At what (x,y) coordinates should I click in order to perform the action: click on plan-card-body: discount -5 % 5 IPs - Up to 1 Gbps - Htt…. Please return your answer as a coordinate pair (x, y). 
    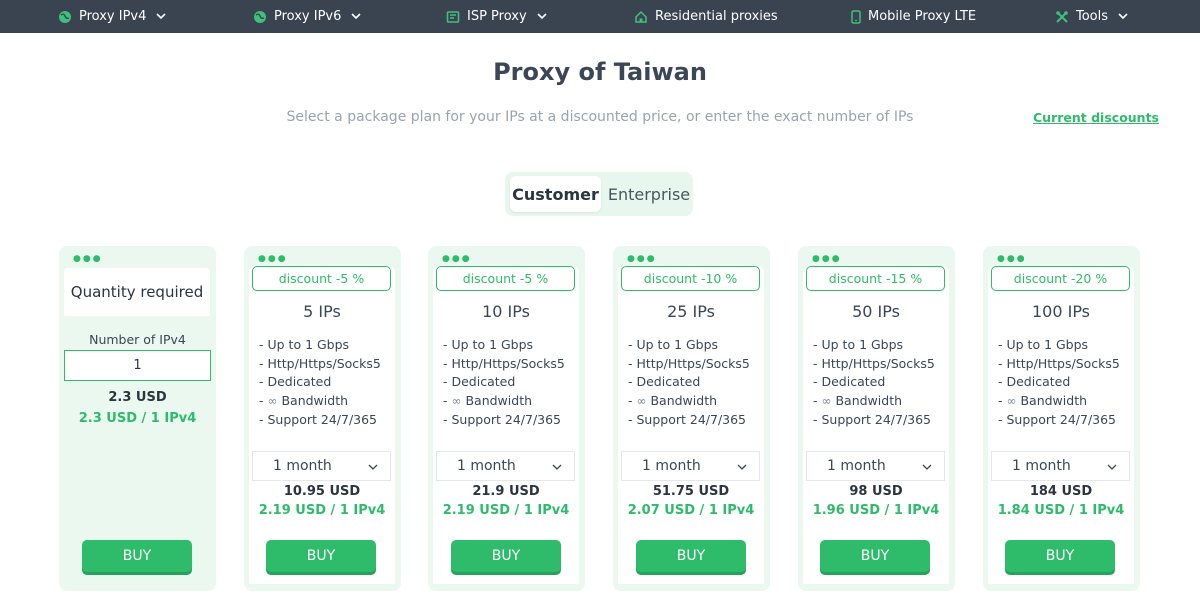
    Looking at the image, I should click on (322, 425).